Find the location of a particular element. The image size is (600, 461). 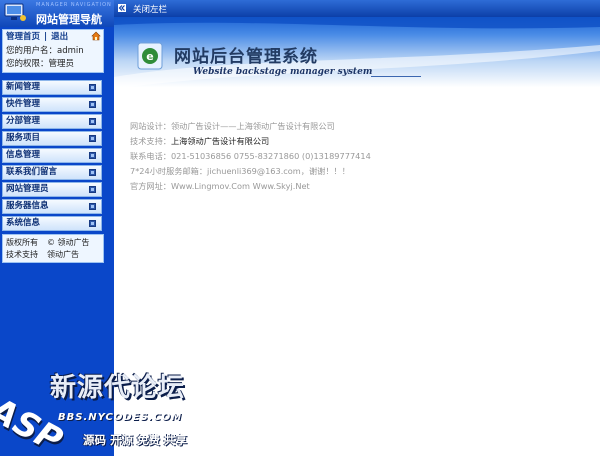

menu-item-server: 服务器信息 is located at coordinates (52, 206).